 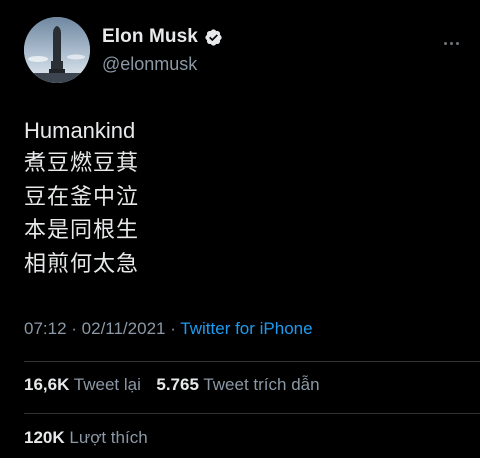 What do you see at coordinates (45, 328) in the screenshot?
I see `tweet-time: 07:12` at bounding box center [45, 328].